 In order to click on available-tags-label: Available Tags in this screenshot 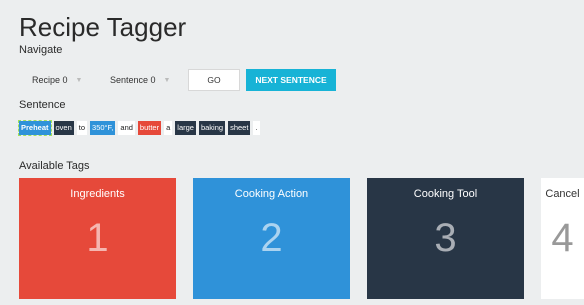, I will do `click(54, 166)`.